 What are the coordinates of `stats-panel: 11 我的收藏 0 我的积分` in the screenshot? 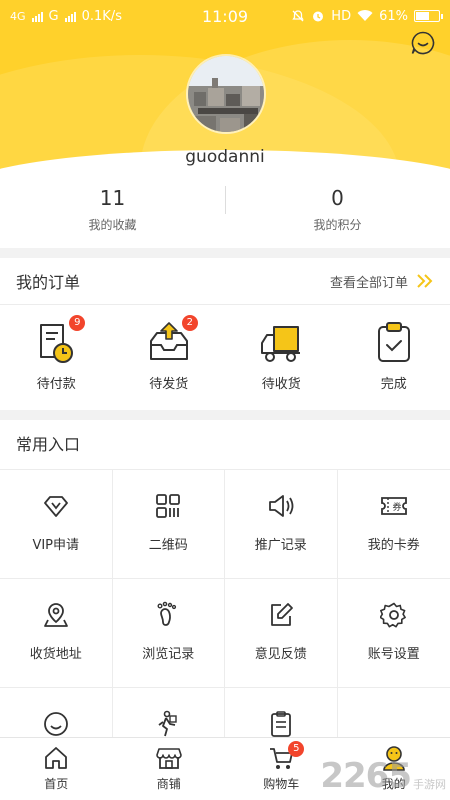 It's located at (225, 214).